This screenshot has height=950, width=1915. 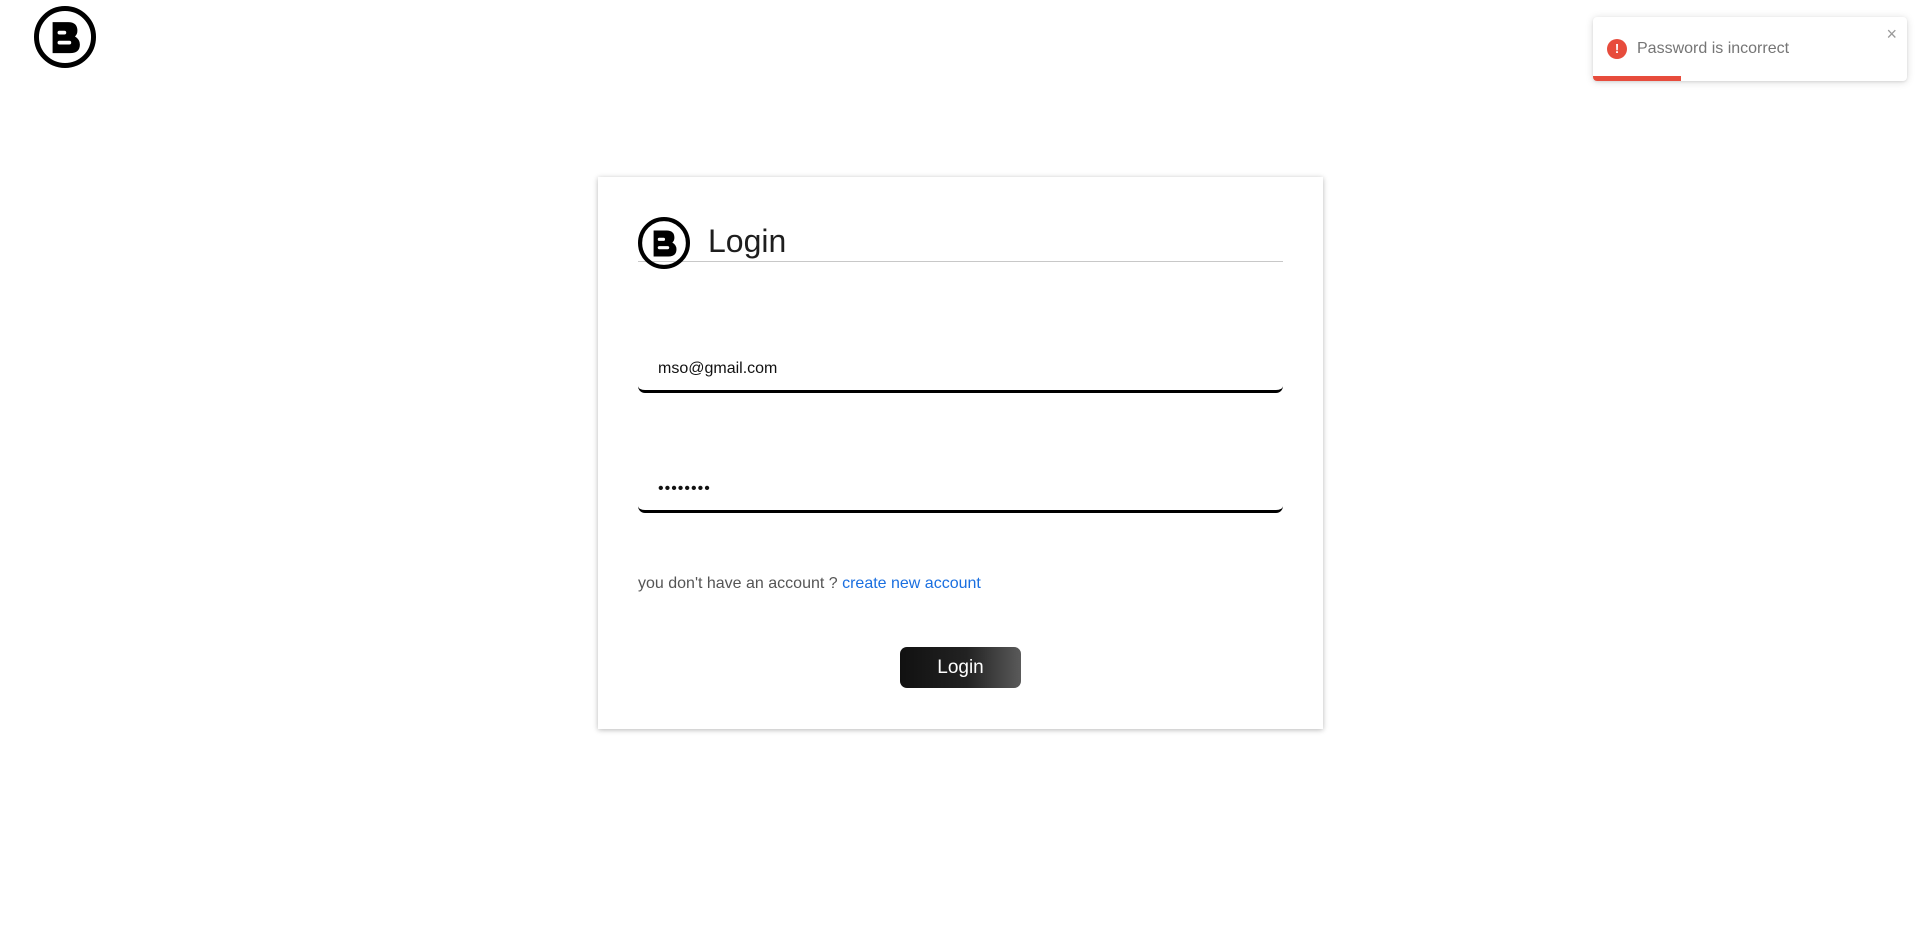 I want to click on close-icon: ×, so click(x=1891, y=34).